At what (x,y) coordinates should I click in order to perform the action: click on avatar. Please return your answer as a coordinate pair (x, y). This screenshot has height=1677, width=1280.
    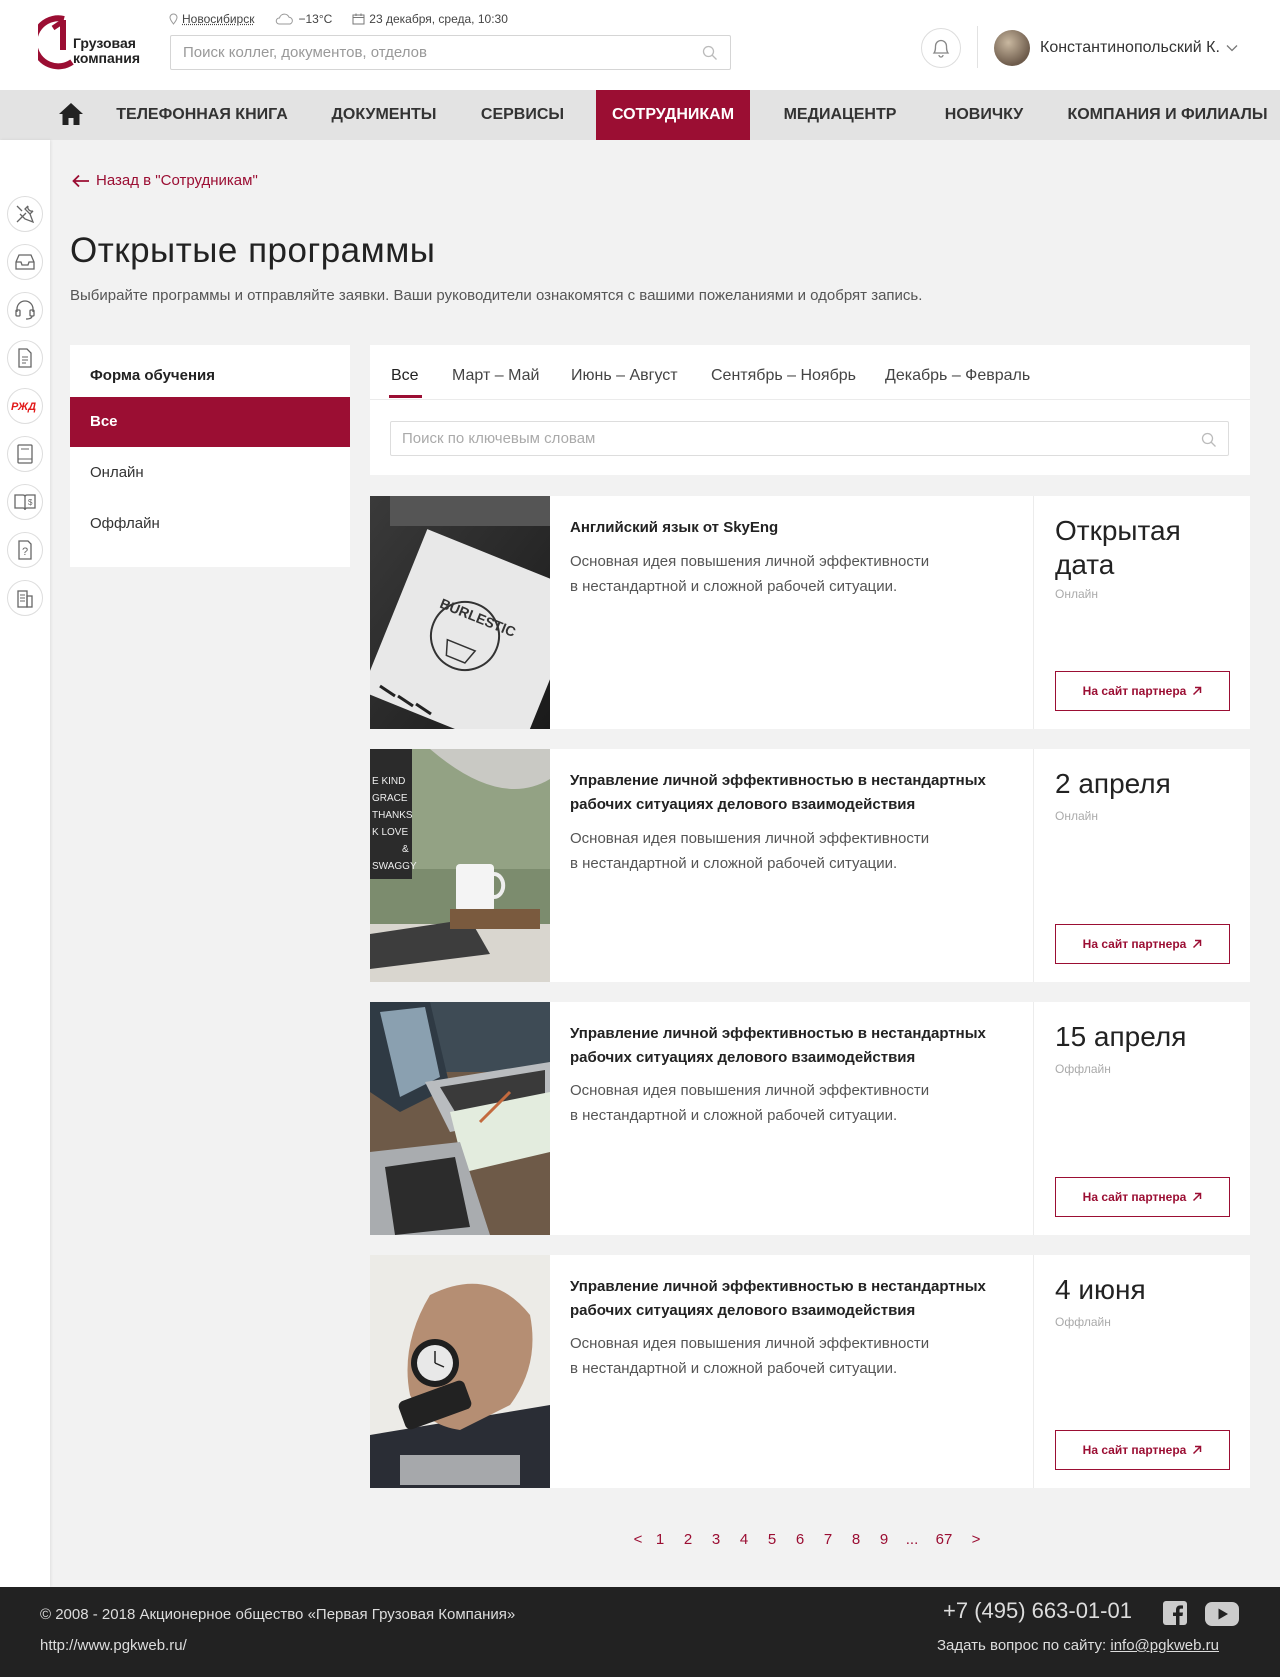
    Looking at the image, I should click on (1012, 48).